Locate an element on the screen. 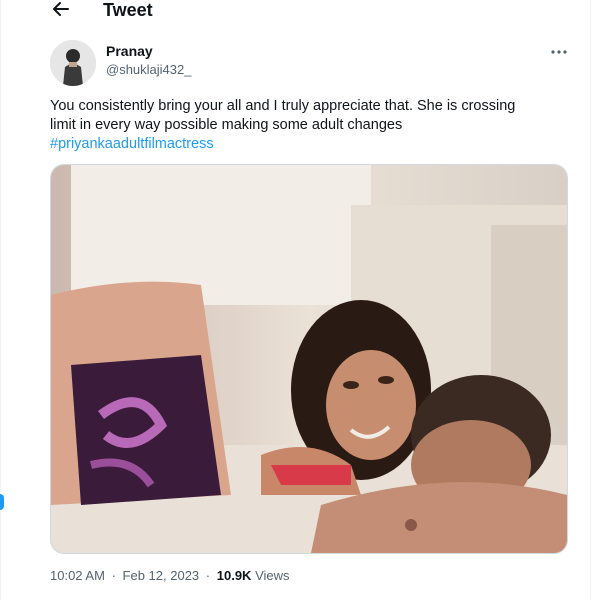 This screenshot has width=600, height=600. ellipsis-icon is located at coordinates (559, 50).